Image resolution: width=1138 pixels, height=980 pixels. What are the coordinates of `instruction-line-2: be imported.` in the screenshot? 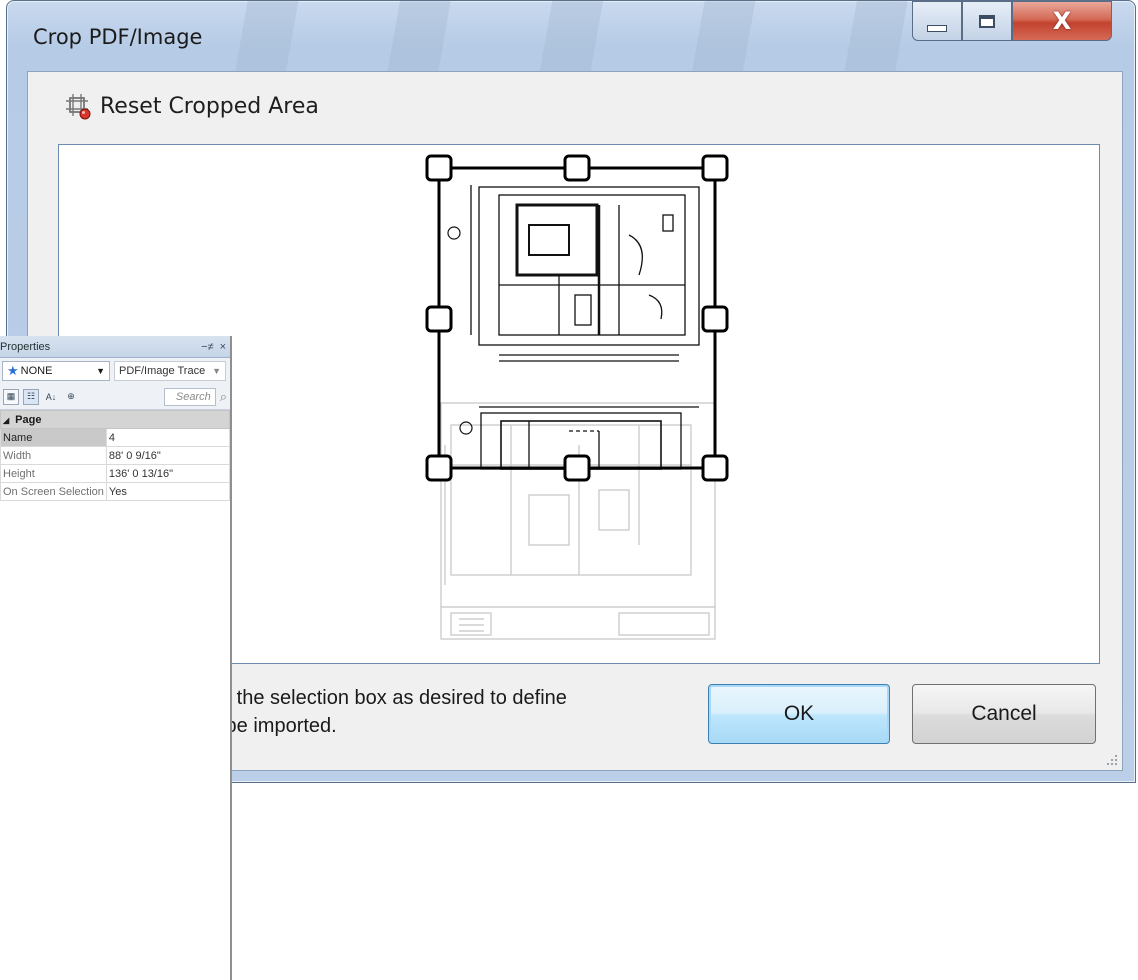 It's located at (278, 726).